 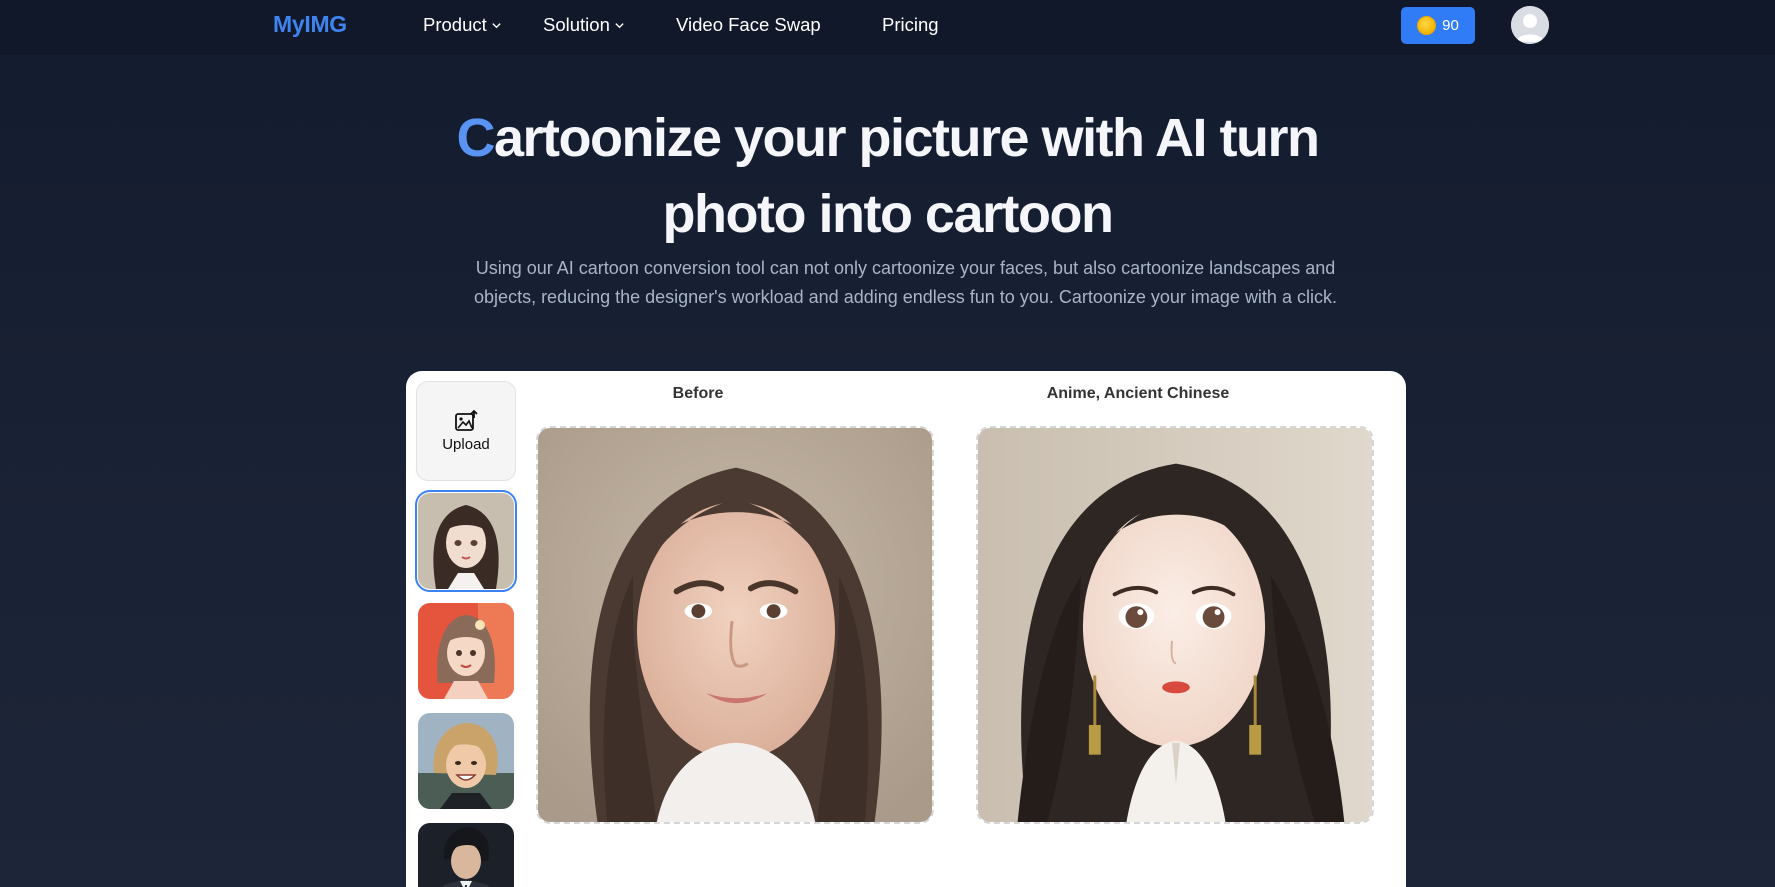 What do you see at coordinates (466, 444) in the screenshot?
I see `upload-label: Upload` at bounding box center [466, 444].